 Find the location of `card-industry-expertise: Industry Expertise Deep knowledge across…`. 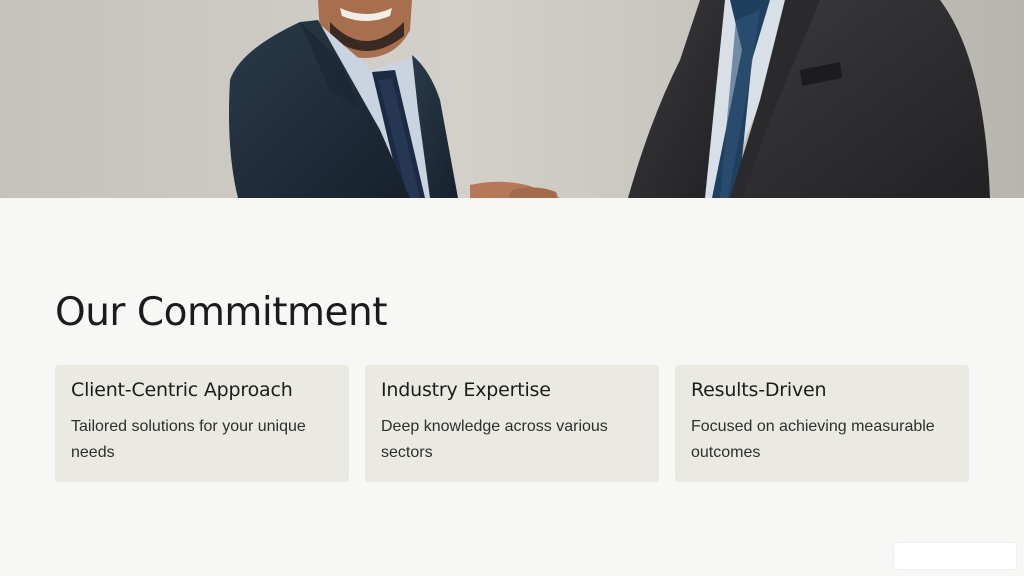

card-industry-expertise: Industry Expertise Deep knowledge across… is located at coordinates (512, 423).